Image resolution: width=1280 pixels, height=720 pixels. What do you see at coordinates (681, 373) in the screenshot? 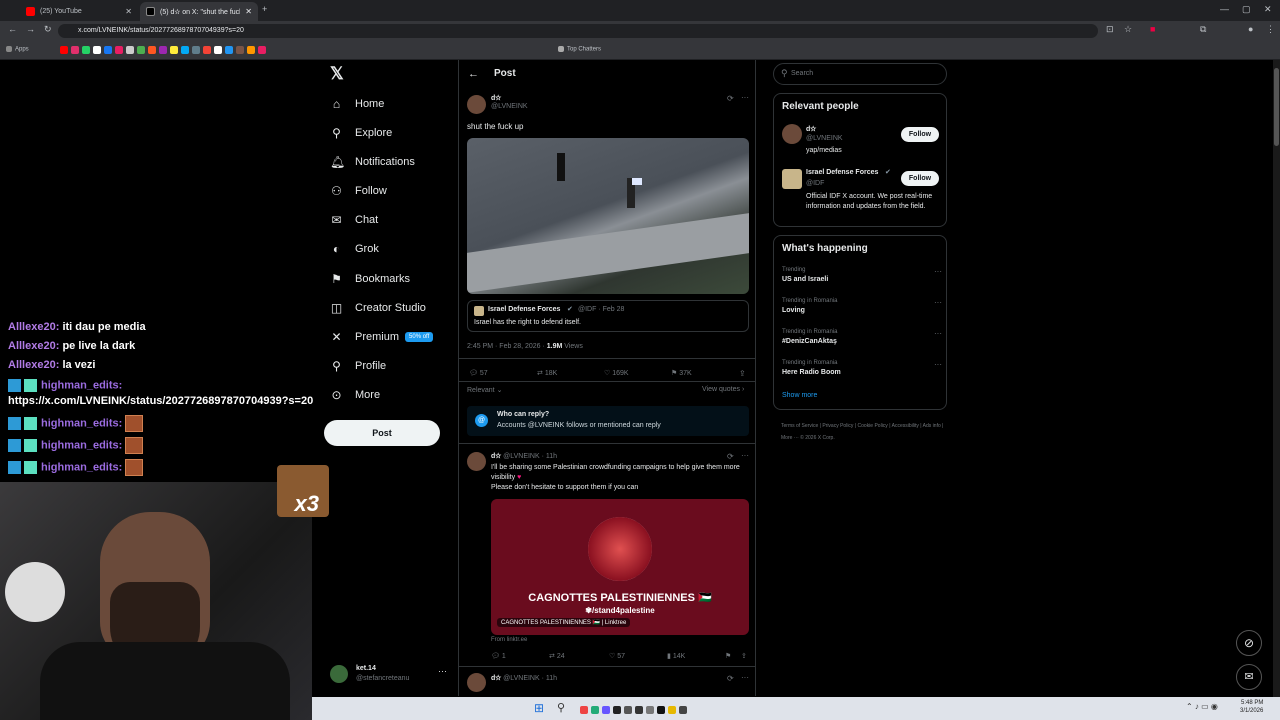
I see `bookmark-button: ⚑ 37K` at bounding box center [681, 373].